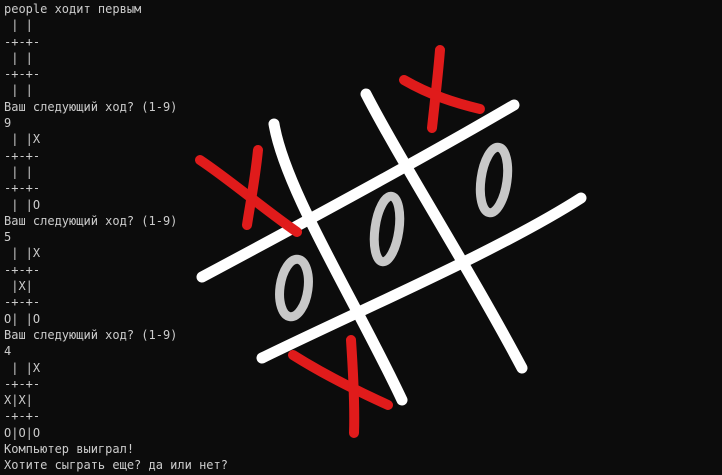  I want to click on grid-line, so click(444, 231).